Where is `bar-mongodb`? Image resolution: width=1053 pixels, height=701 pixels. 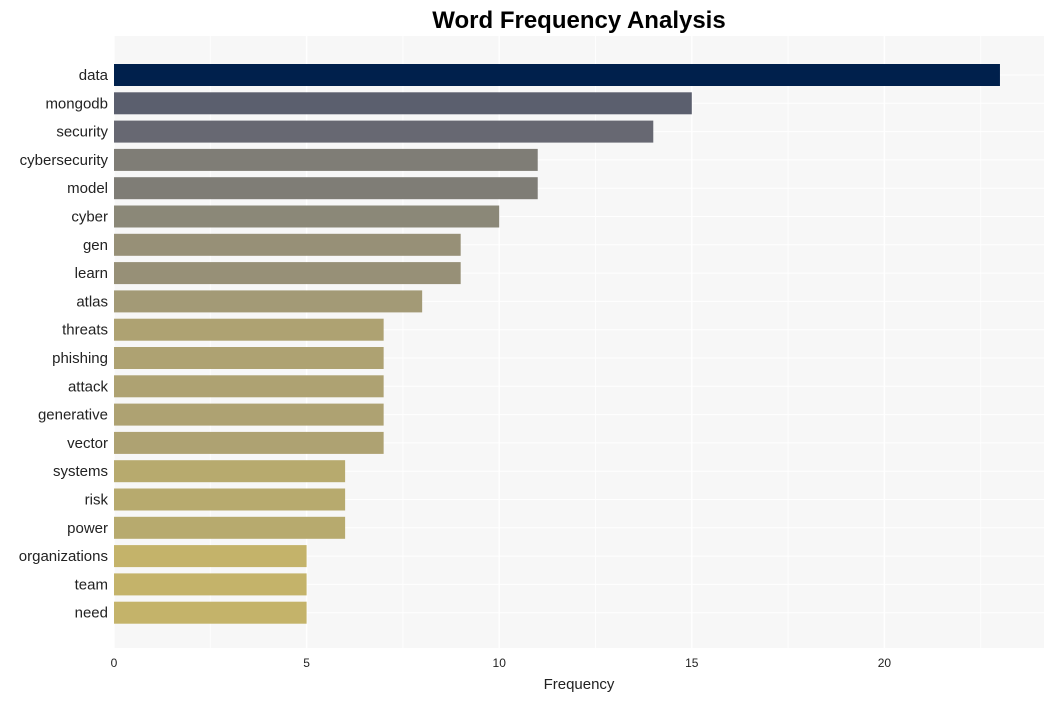
bar-mongodb is located at coordinates (403, 103).